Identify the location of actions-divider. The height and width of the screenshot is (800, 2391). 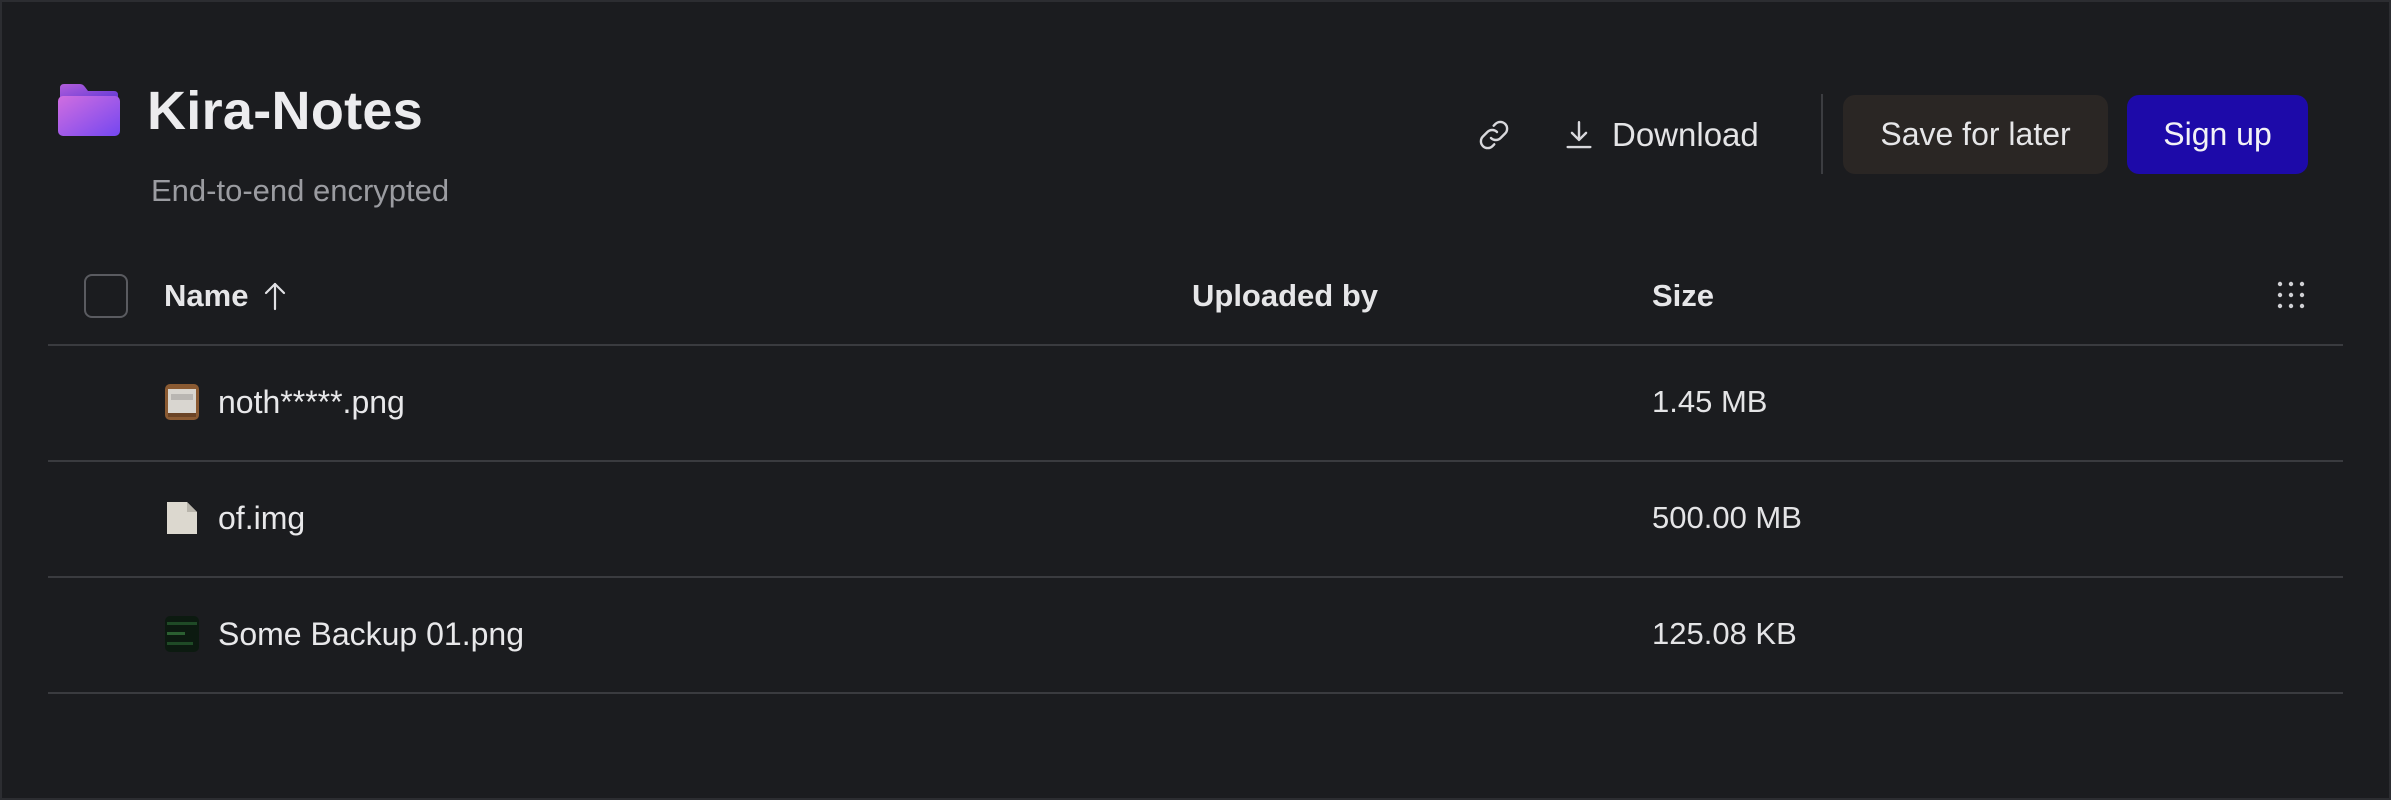
(1822, 134).